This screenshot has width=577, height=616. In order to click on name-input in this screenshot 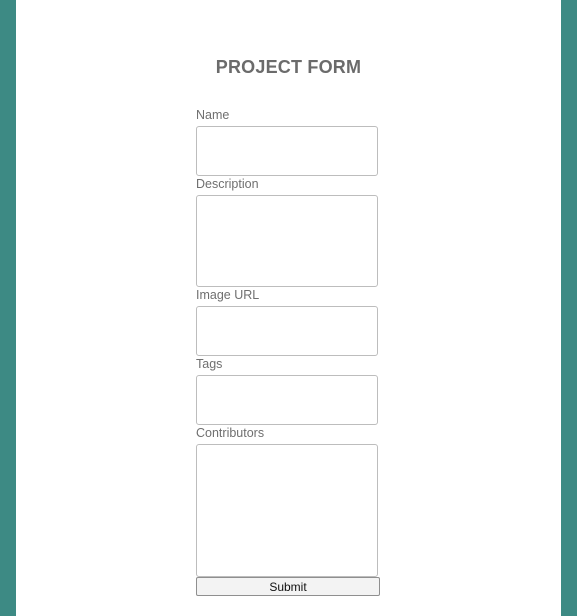, I will do `click(287, 151)`.